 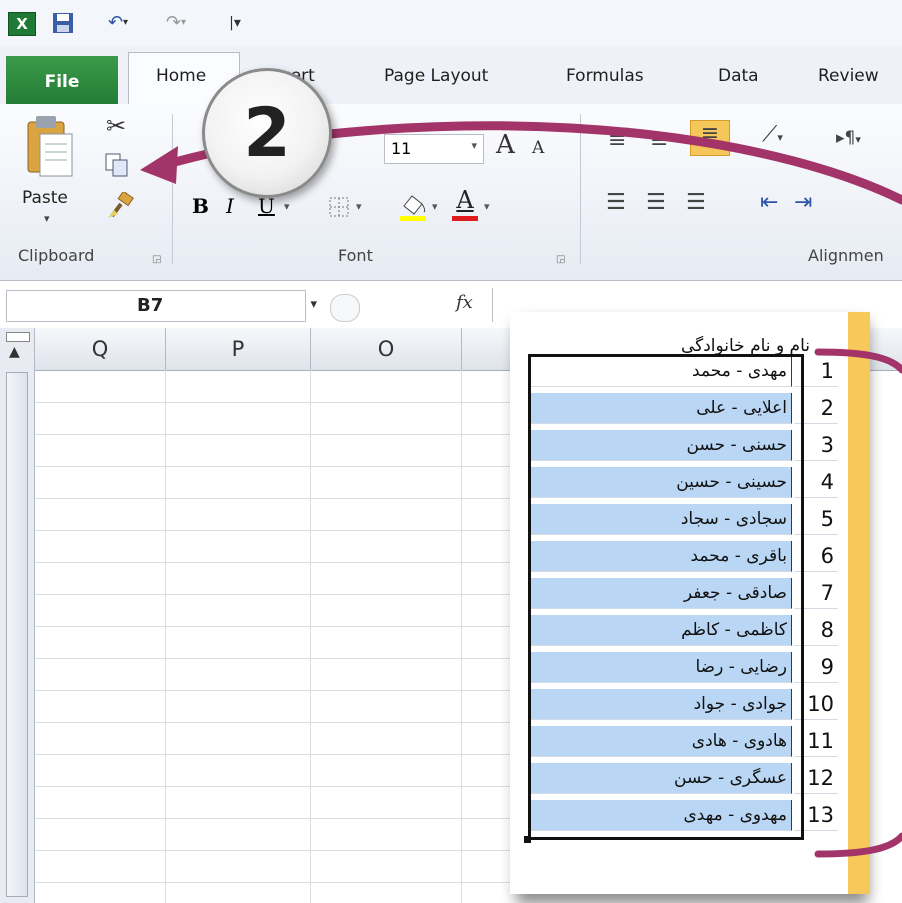 I want to click on paste-button: Paste, so click(x=45, y=198).